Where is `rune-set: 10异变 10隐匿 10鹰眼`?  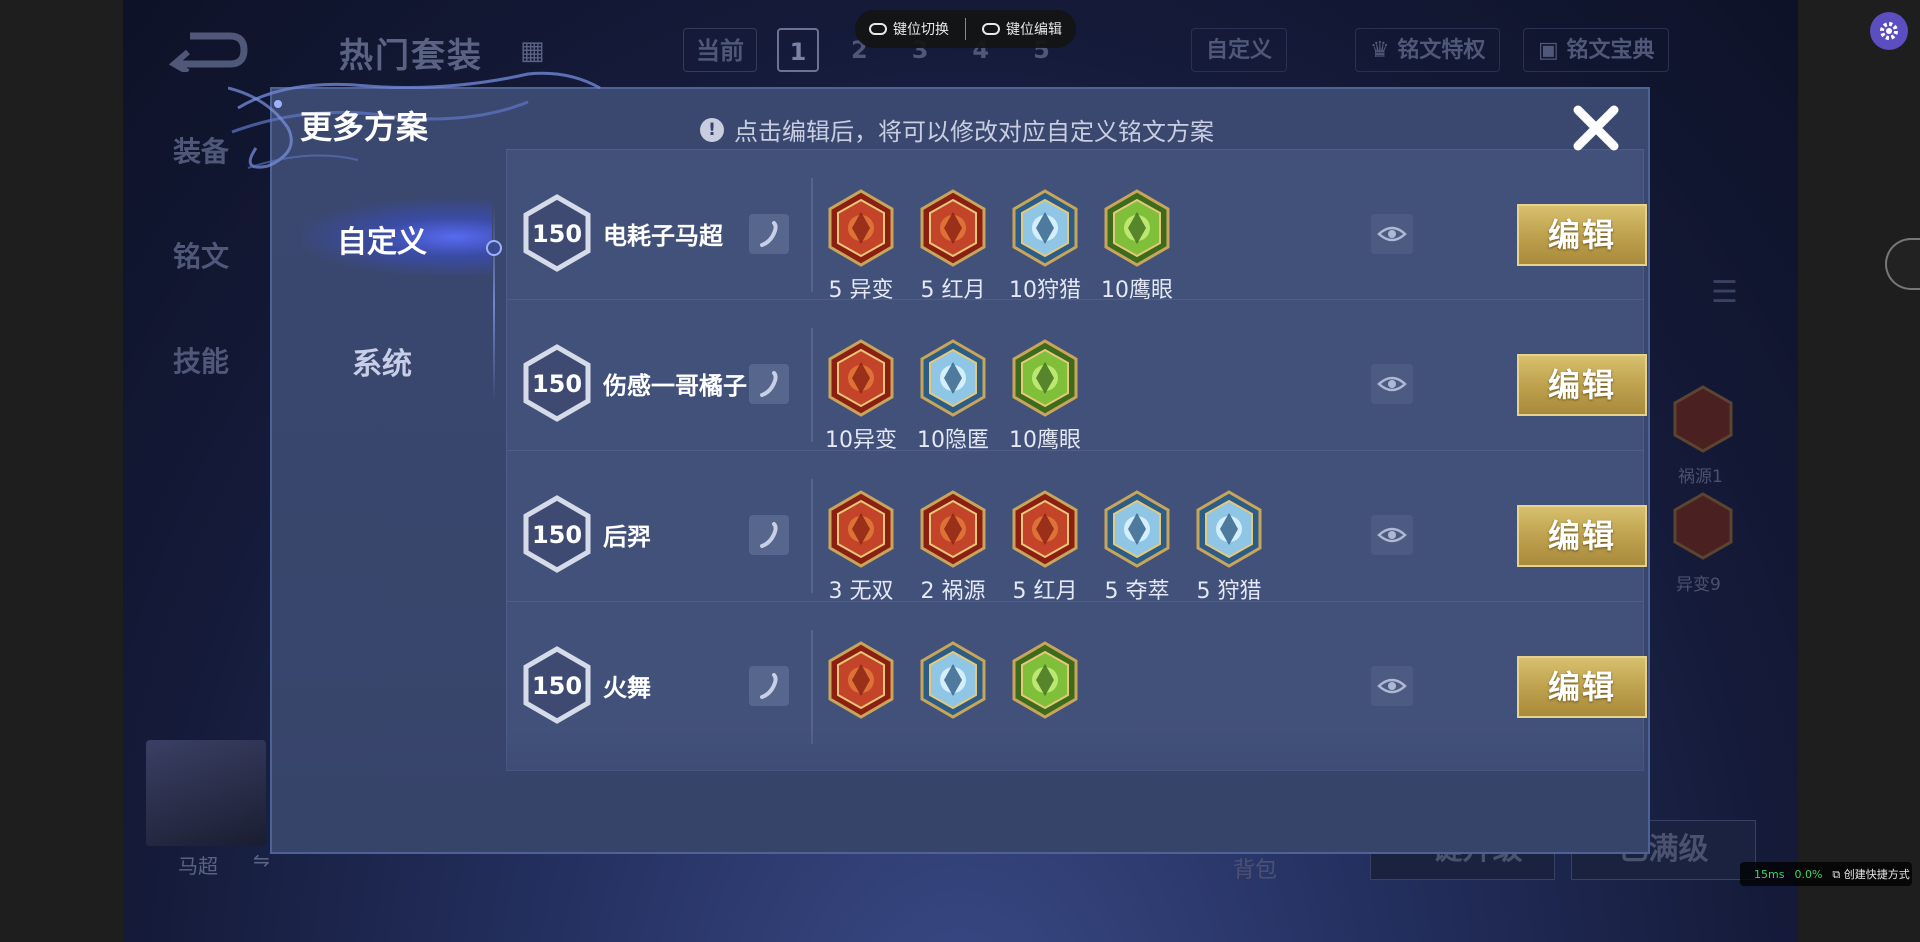 rune-set: 10异变 10隐匿 10鹰眼 is located at coordinates (953, 396).